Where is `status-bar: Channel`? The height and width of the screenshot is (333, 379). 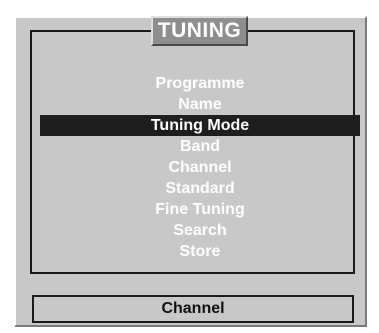
status-bar: Channel is located at coordinates (193, 309).